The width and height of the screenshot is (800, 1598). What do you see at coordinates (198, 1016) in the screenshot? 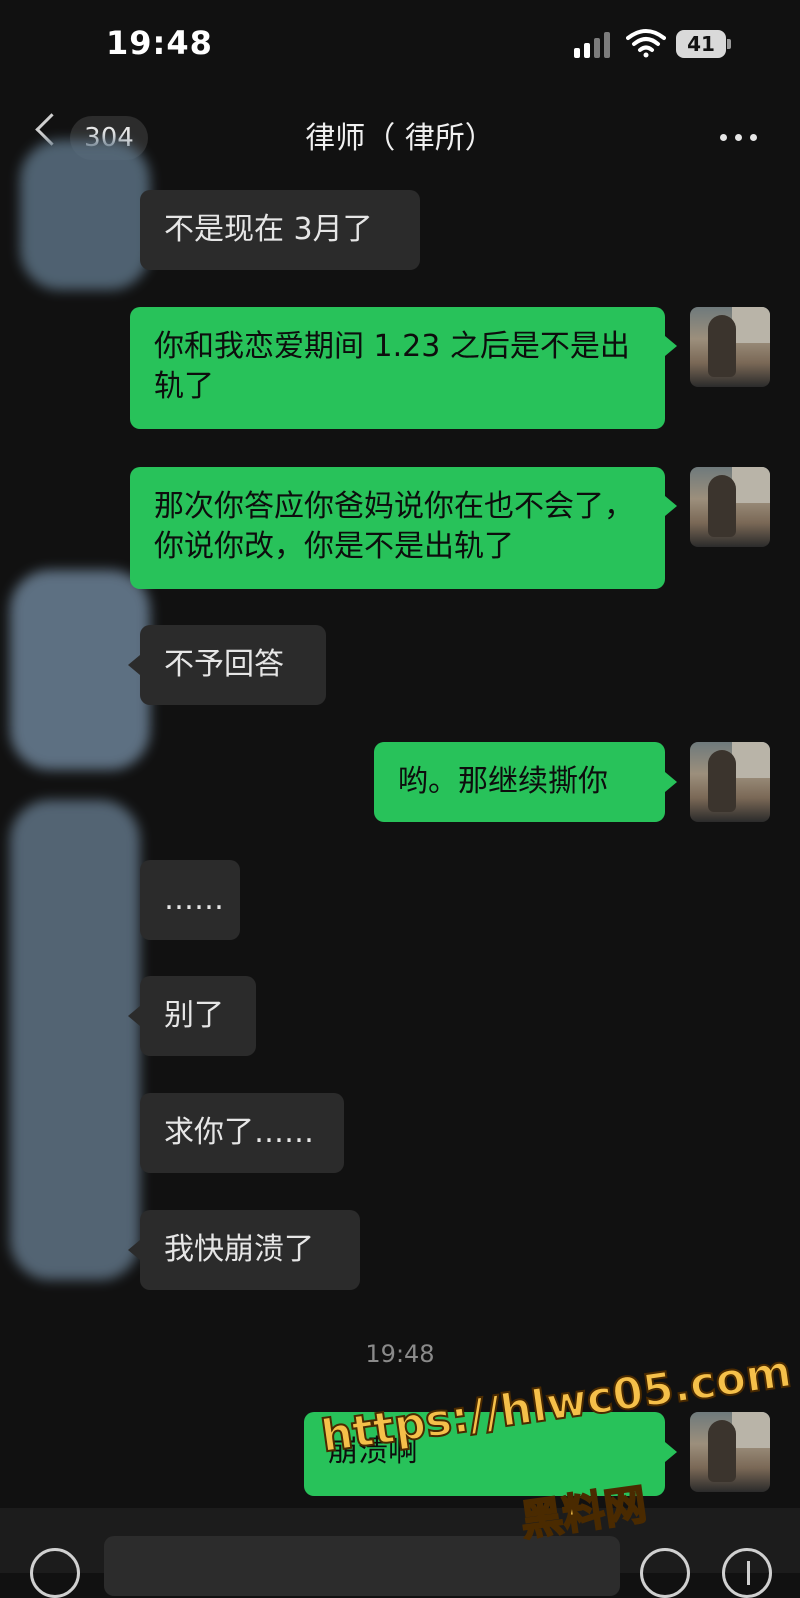
I see `message-bubble-incoming: 别了` at bounding box center [198, 1016].